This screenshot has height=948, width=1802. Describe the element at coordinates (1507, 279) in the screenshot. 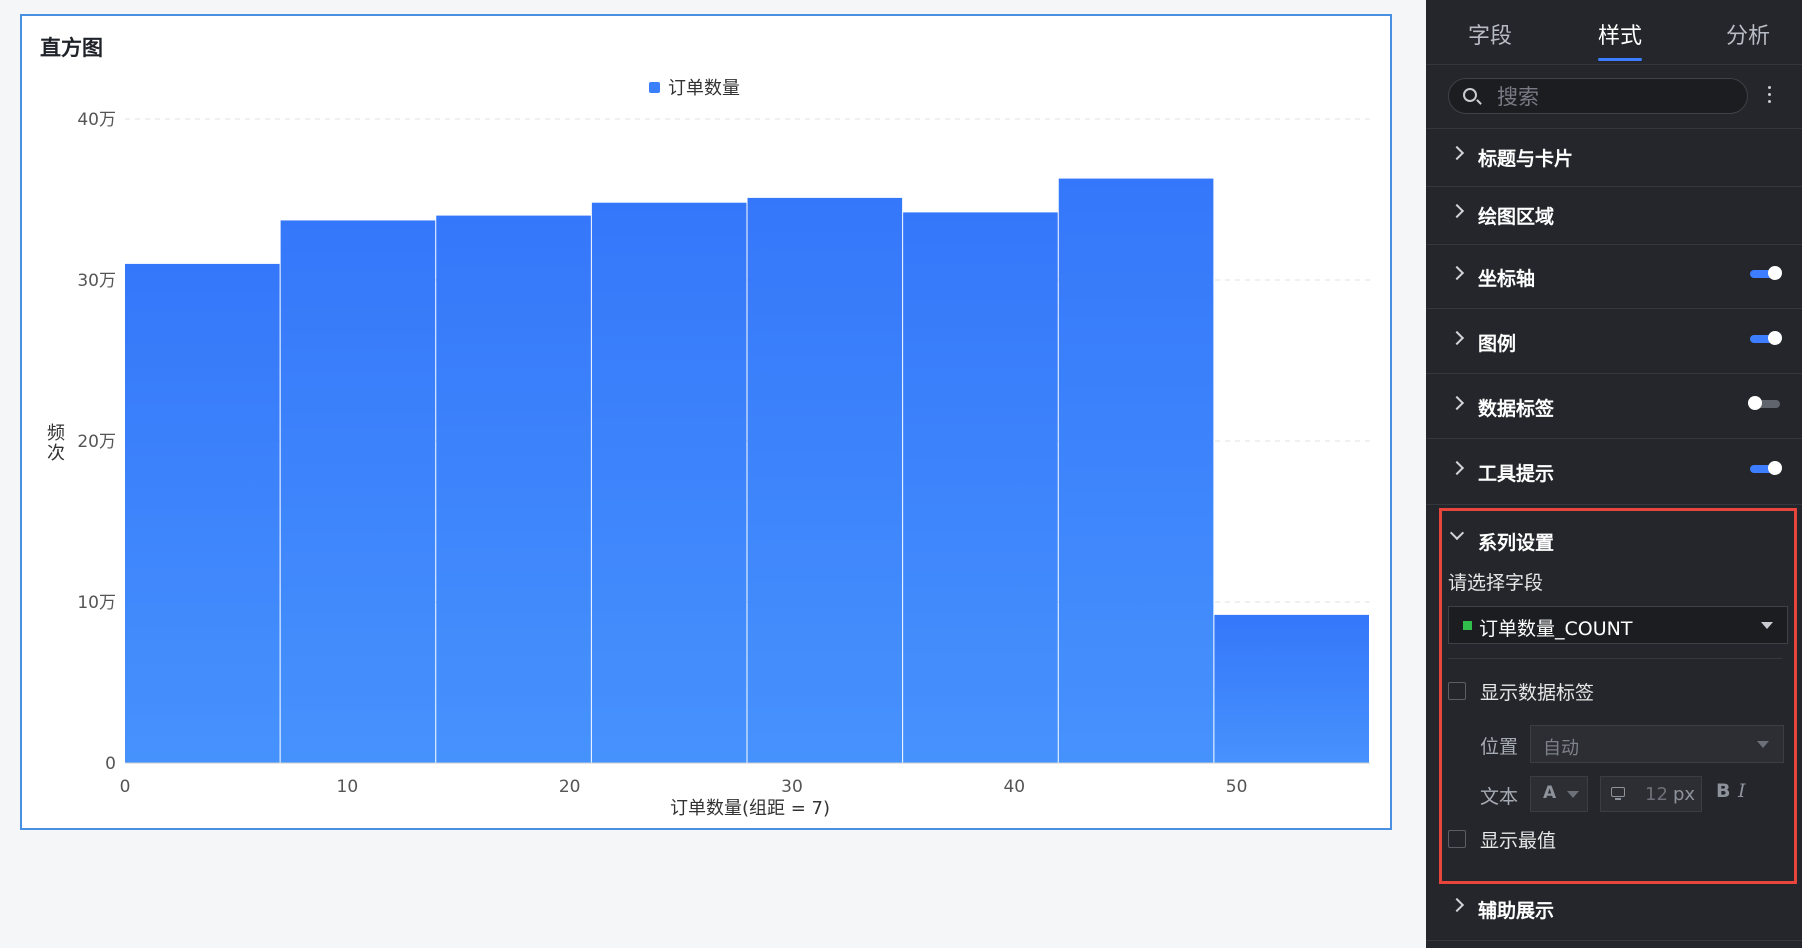

I see `section-label: 坐标轴` at that location.